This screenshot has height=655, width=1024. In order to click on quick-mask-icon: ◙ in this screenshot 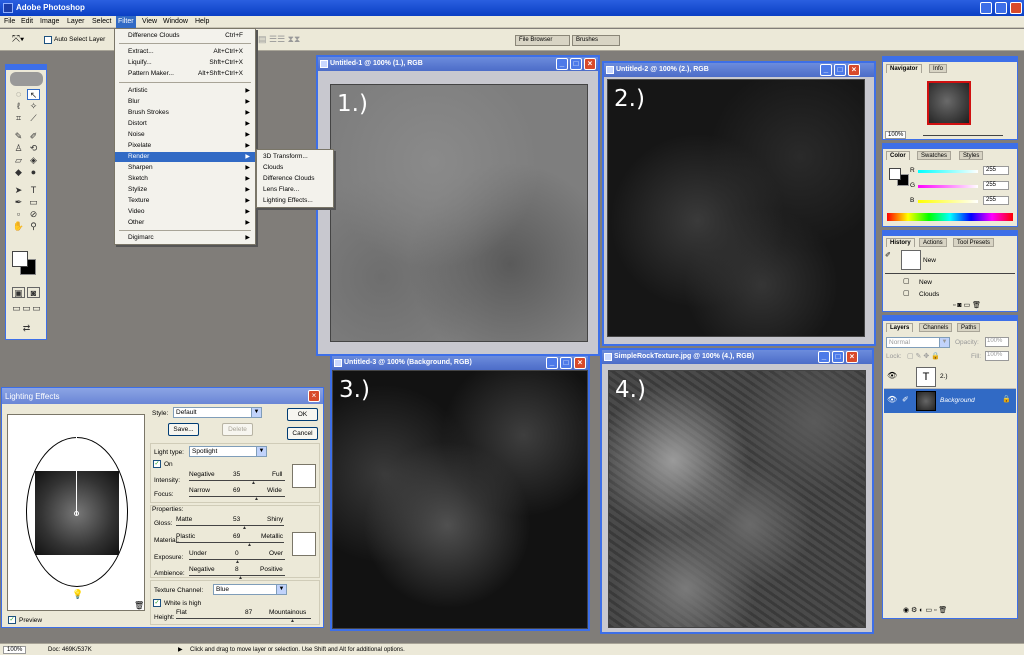, I will do `click(33, 292)`.